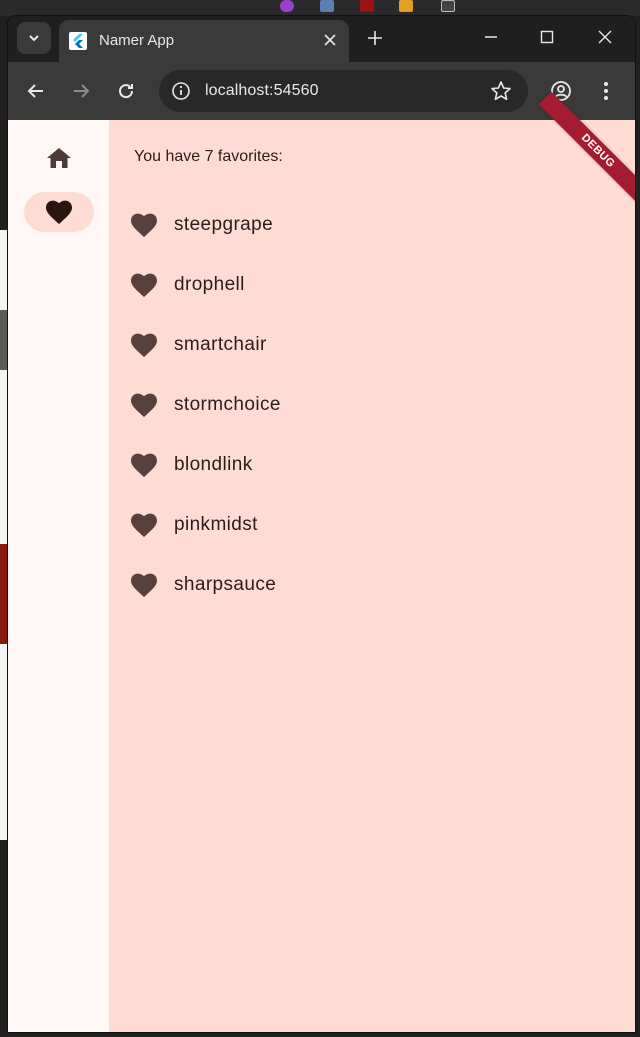 The height and width of the screenshot is (1037, 640). What do you see at coordinates (262, 91) in the screenshot?
I see `url-text: localhost:54560` at bounding box center [262, 91].